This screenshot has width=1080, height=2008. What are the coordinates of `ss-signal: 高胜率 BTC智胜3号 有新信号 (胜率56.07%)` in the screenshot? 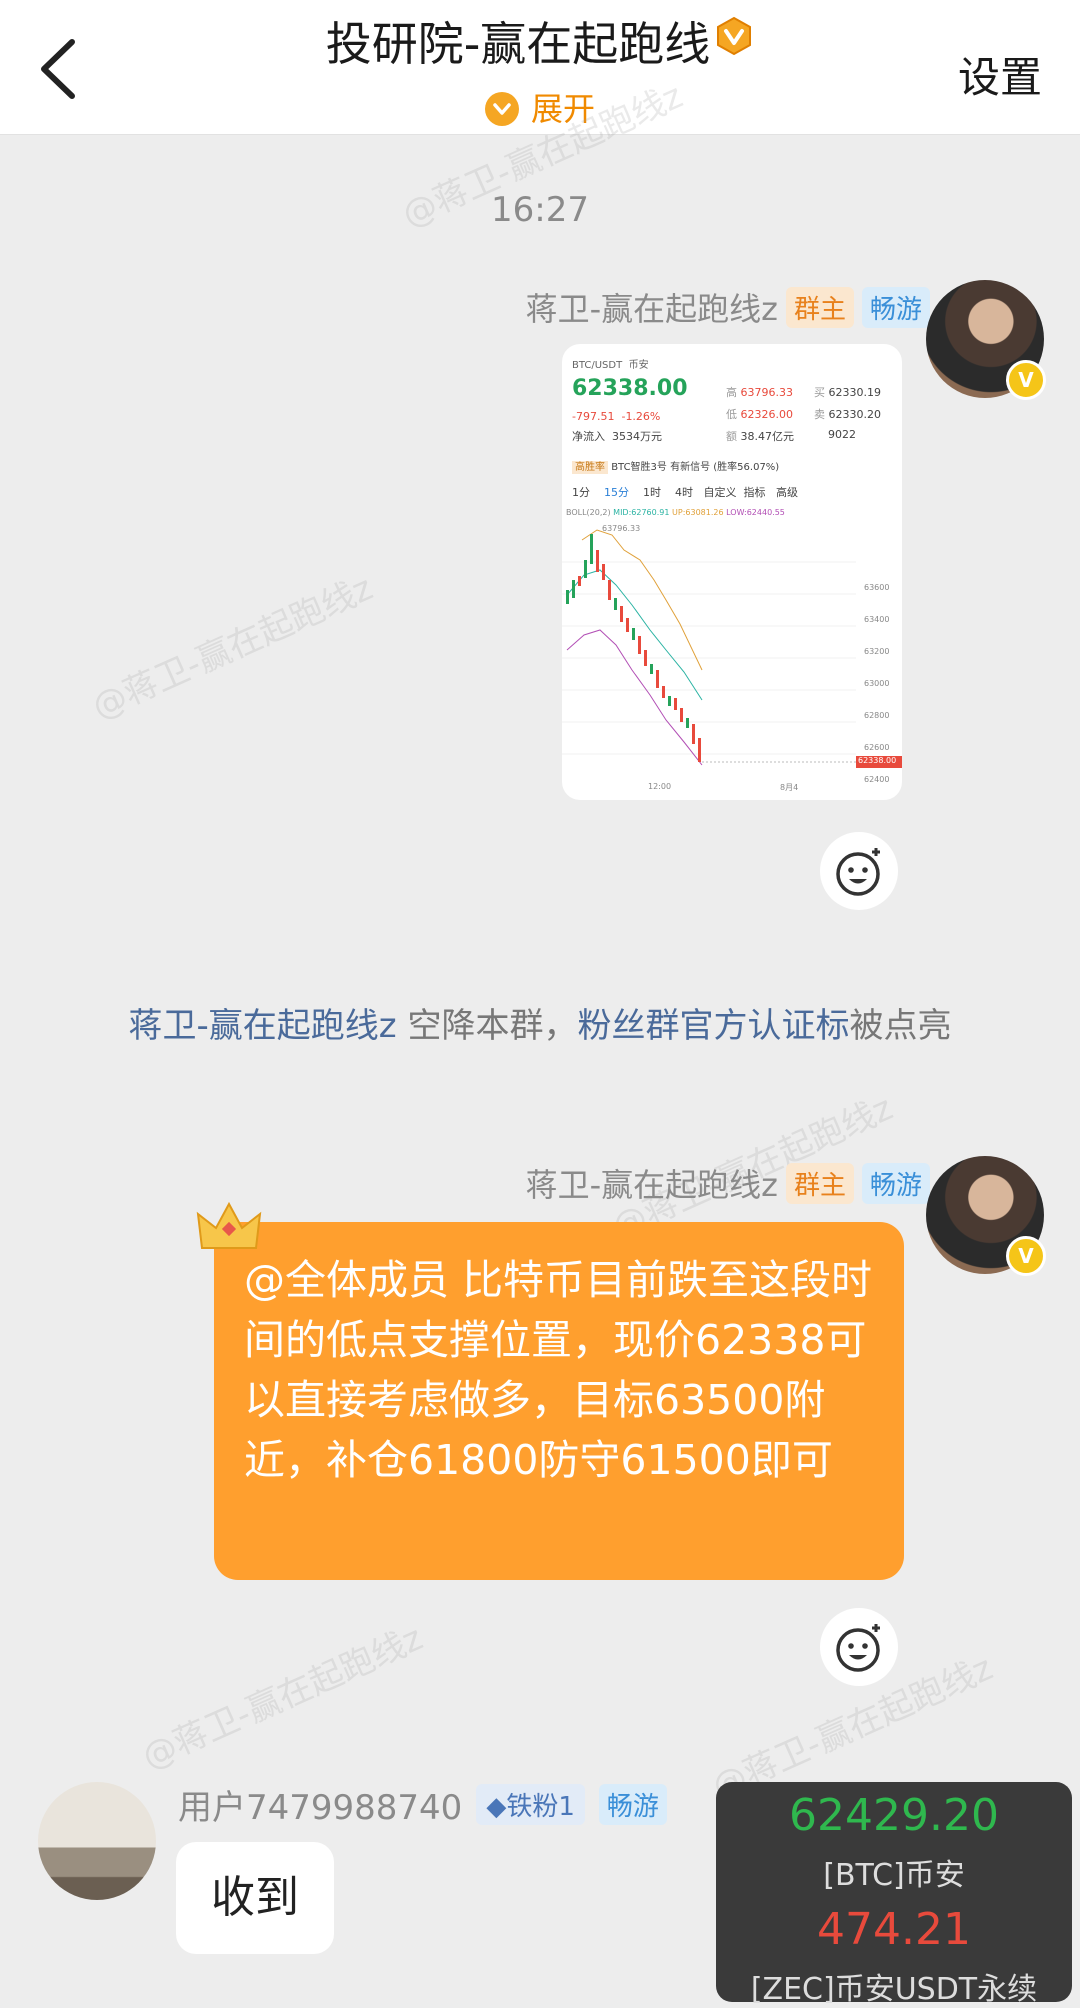 It's located at (675, 466).